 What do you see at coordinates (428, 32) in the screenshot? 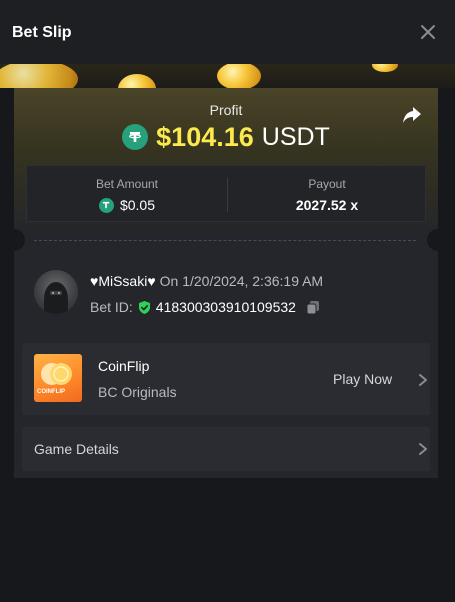
I see `close-icon` at bounding box center [428, 32].